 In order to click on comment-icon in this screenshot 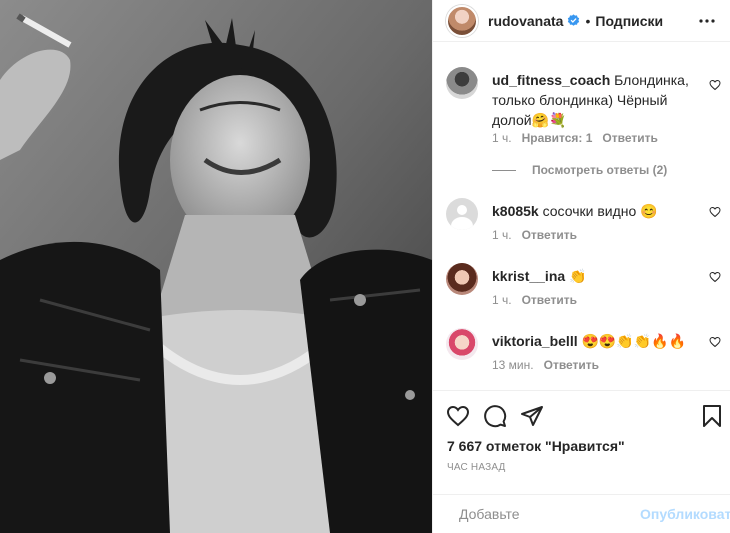, I will do `click(495, 416)`.